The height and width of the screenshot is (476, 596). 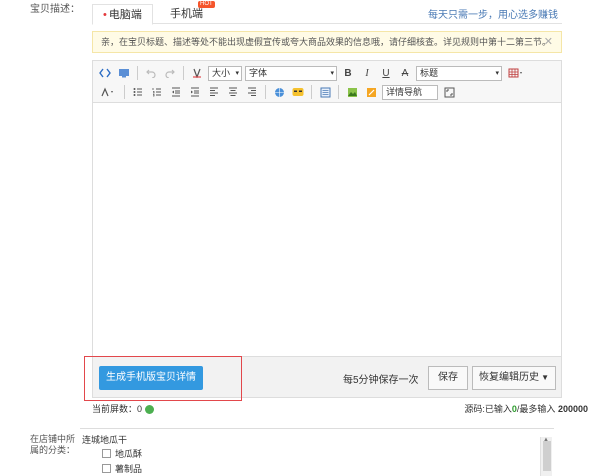 I want to click on heading-select: 标题 ▾, so click(x=459, y=73).